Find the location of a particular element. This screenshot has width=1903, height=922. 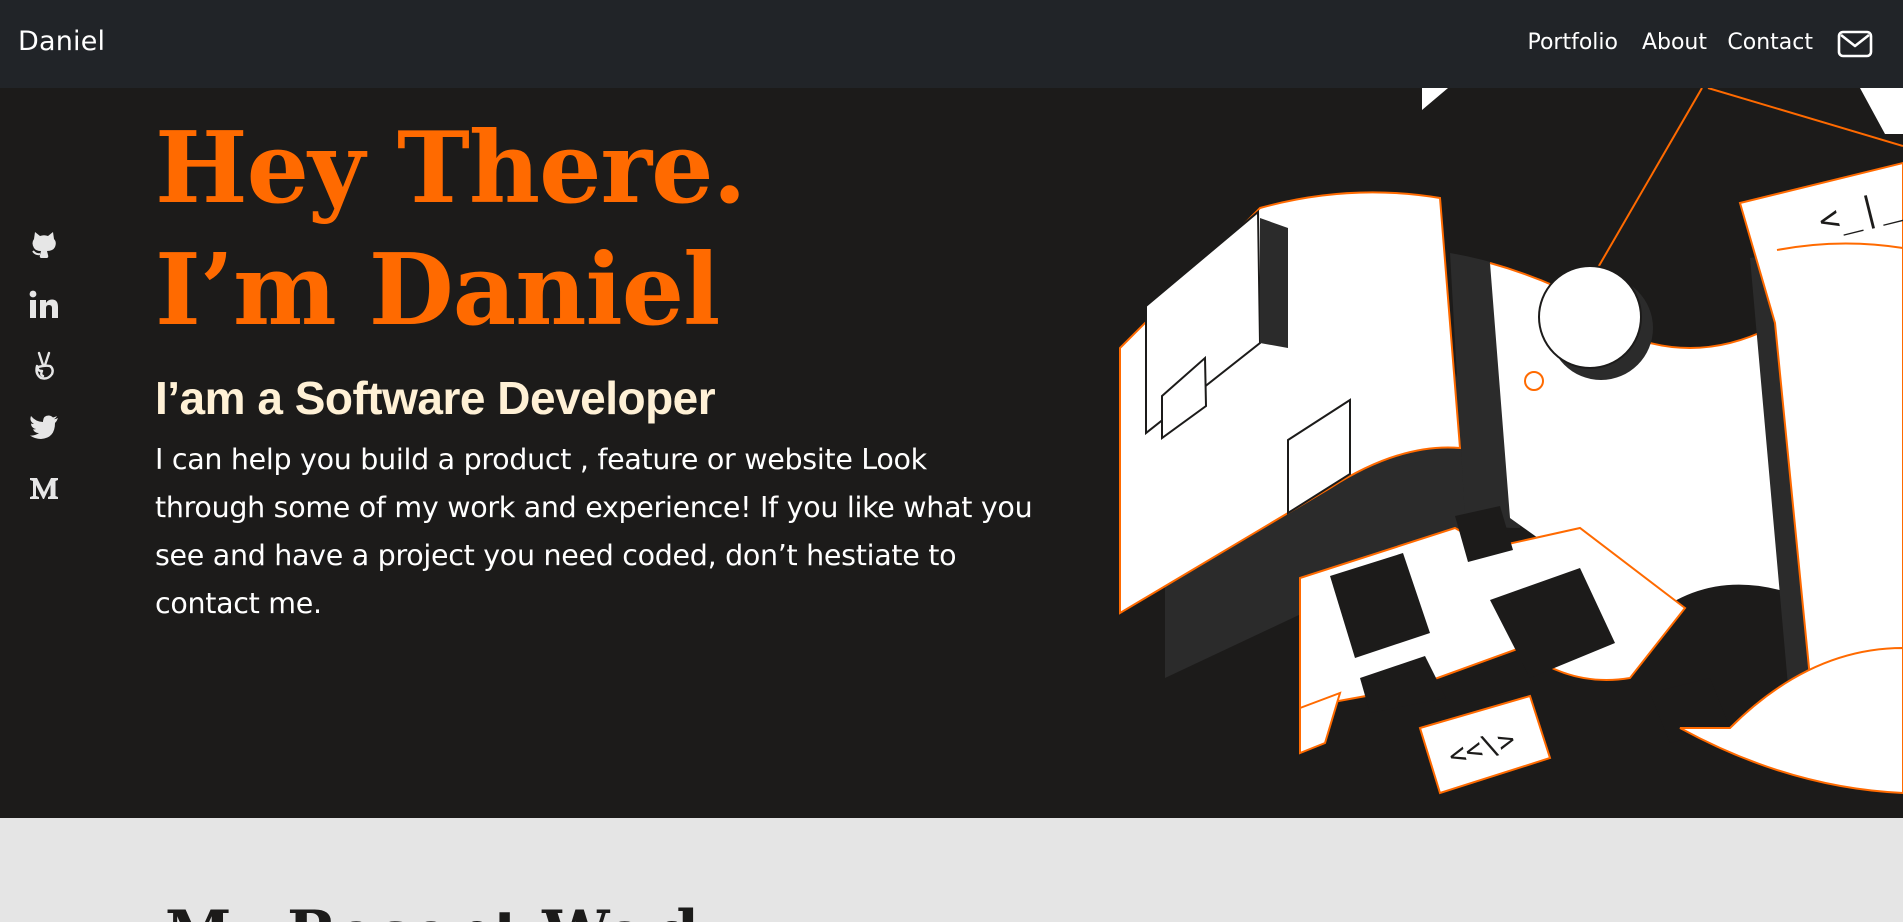

social-links is located at coordinates (45, 380).